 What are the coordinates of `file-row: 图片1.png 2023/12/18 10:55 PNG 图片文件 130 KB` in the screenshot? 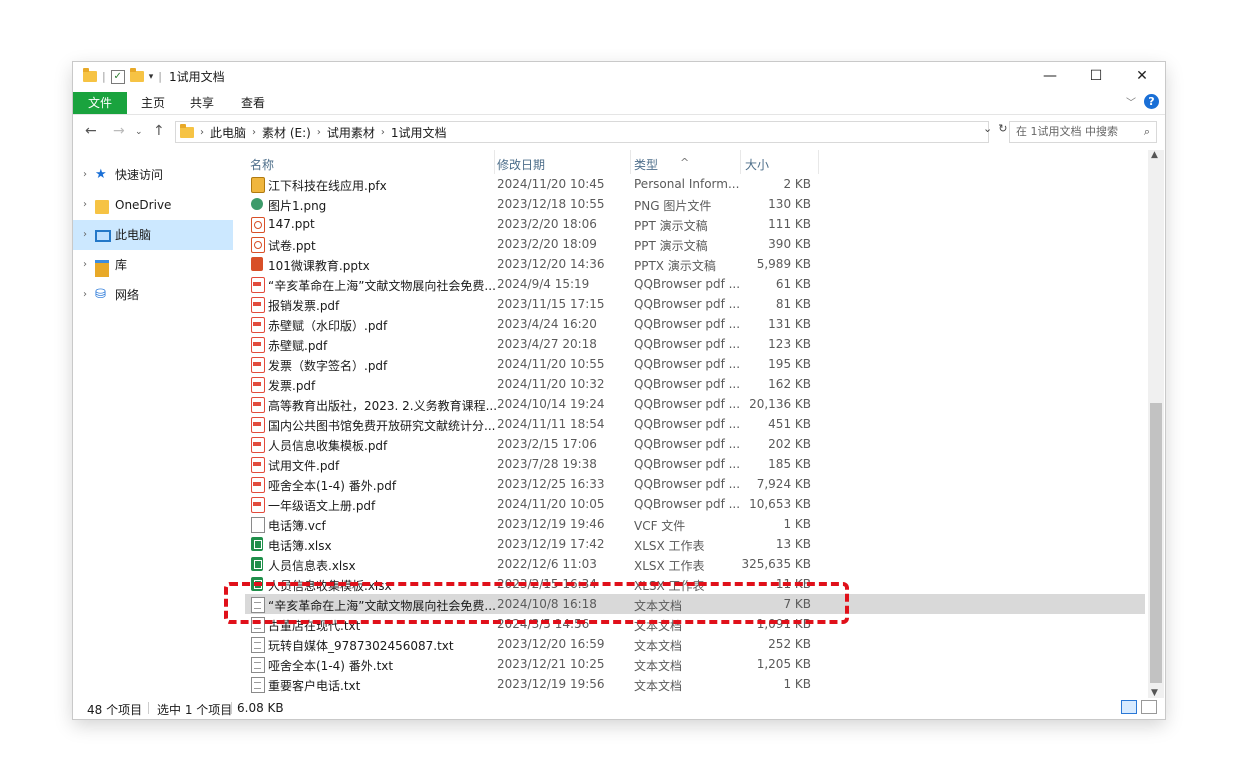 It's located at (695, 204).